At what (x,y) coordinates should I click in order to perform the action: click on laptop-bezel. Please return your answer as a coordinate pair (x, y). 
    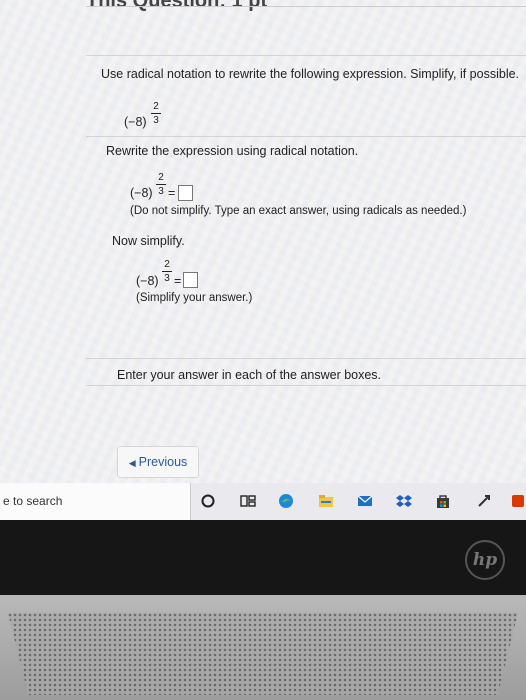
    Looking at the image, I should click on (263, 557).